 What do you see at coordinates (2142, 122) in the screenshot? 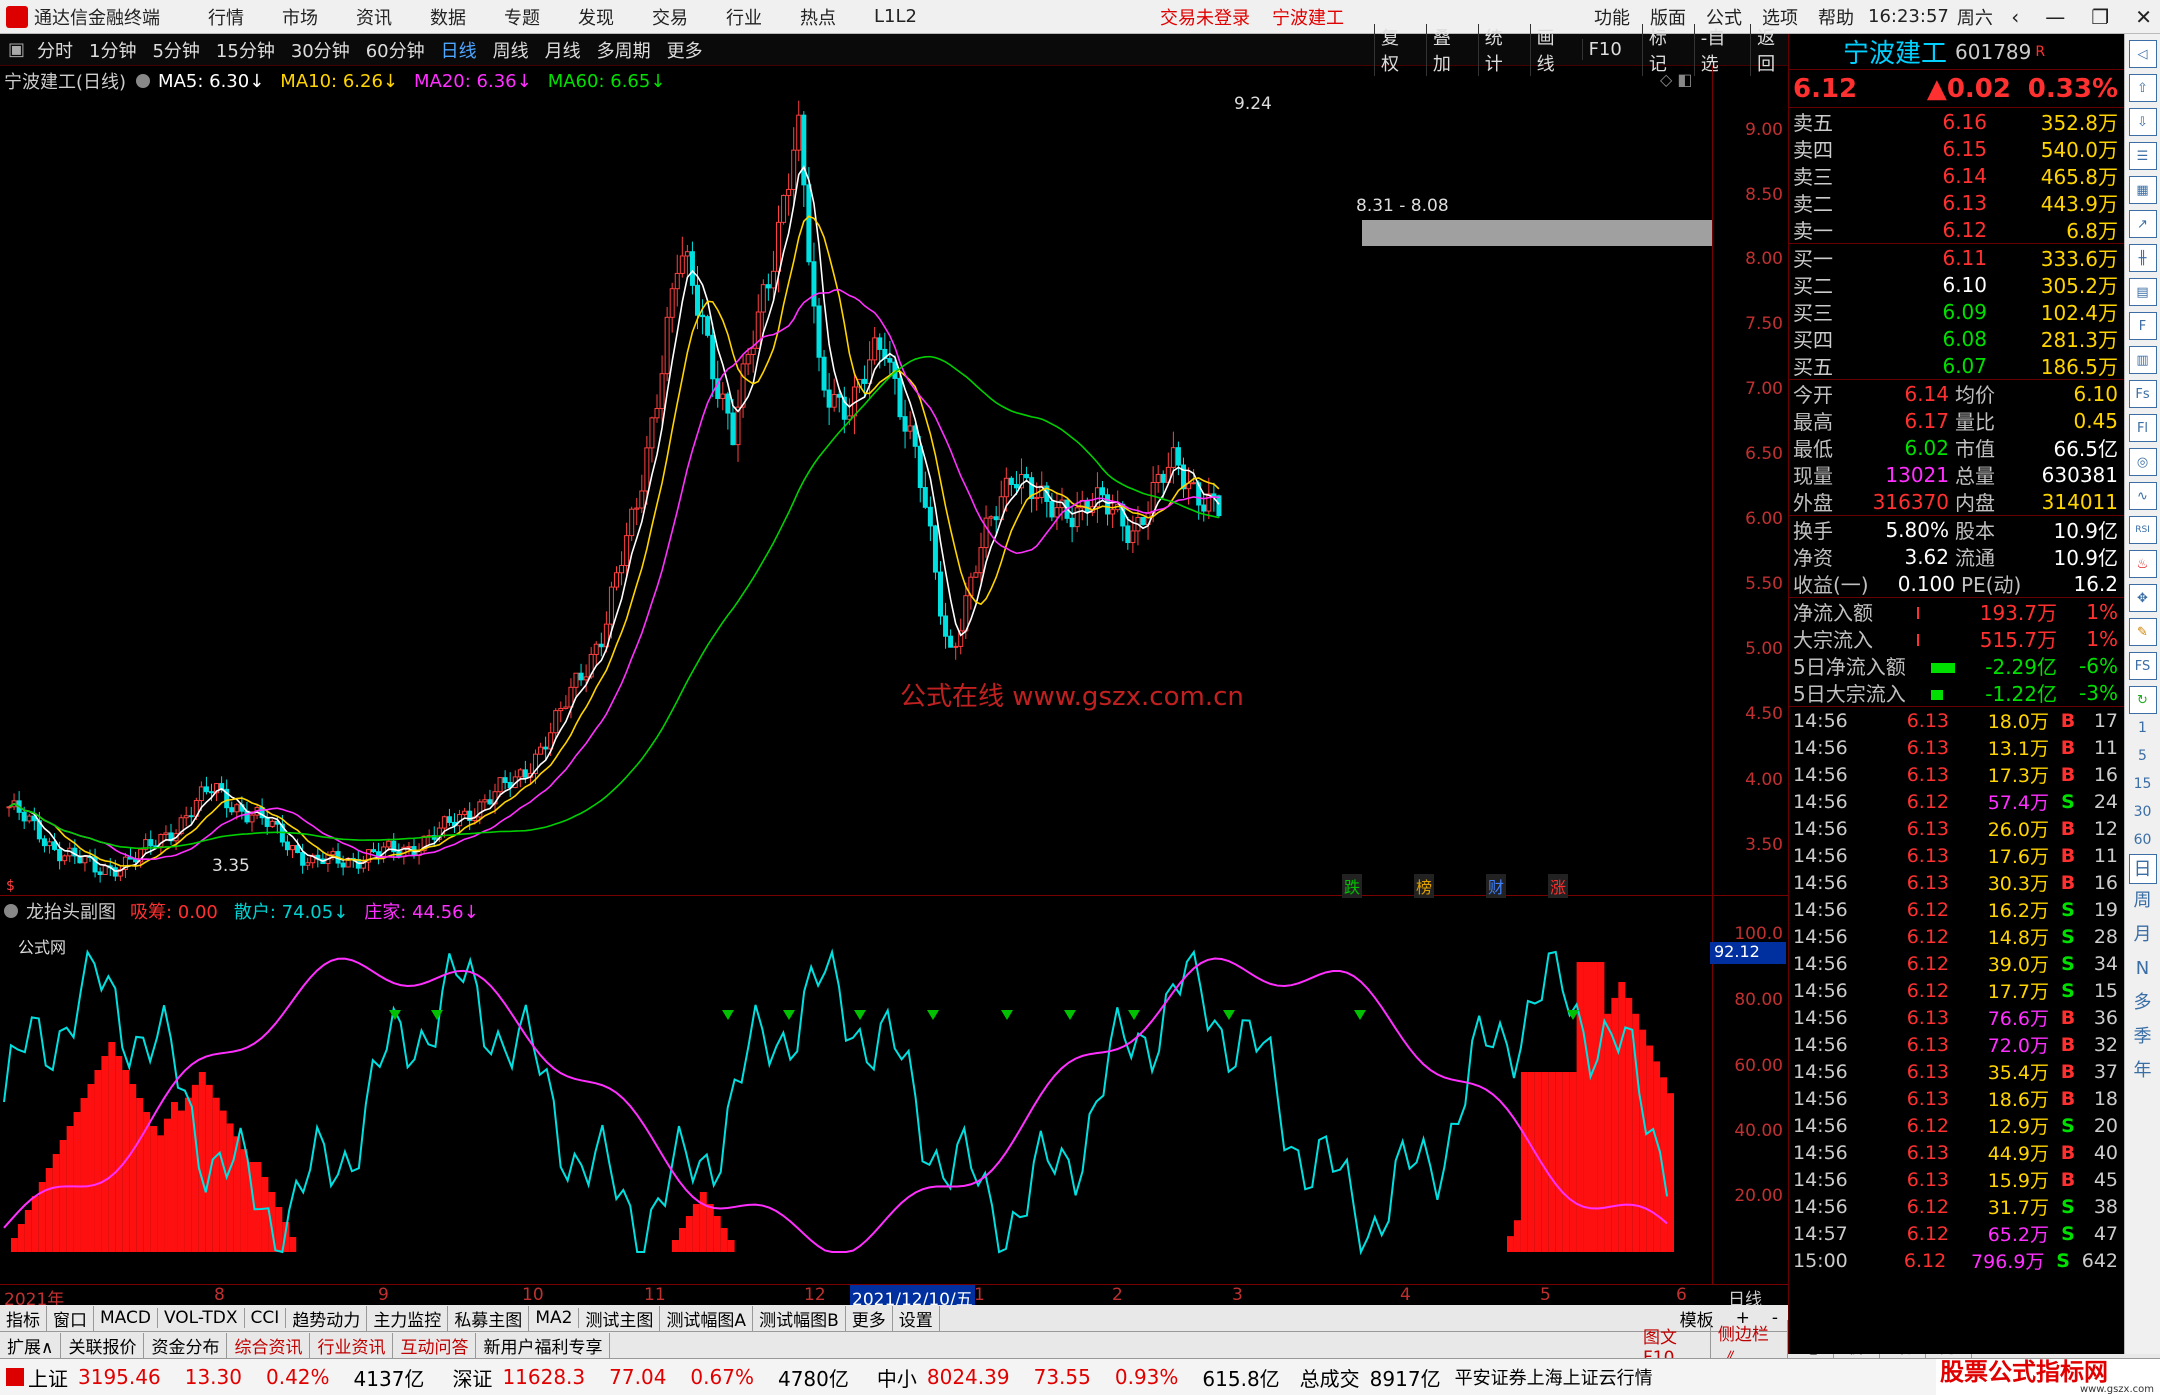
I see `arrow-down-icon: ⇩` at bounding box center [2142, 122].